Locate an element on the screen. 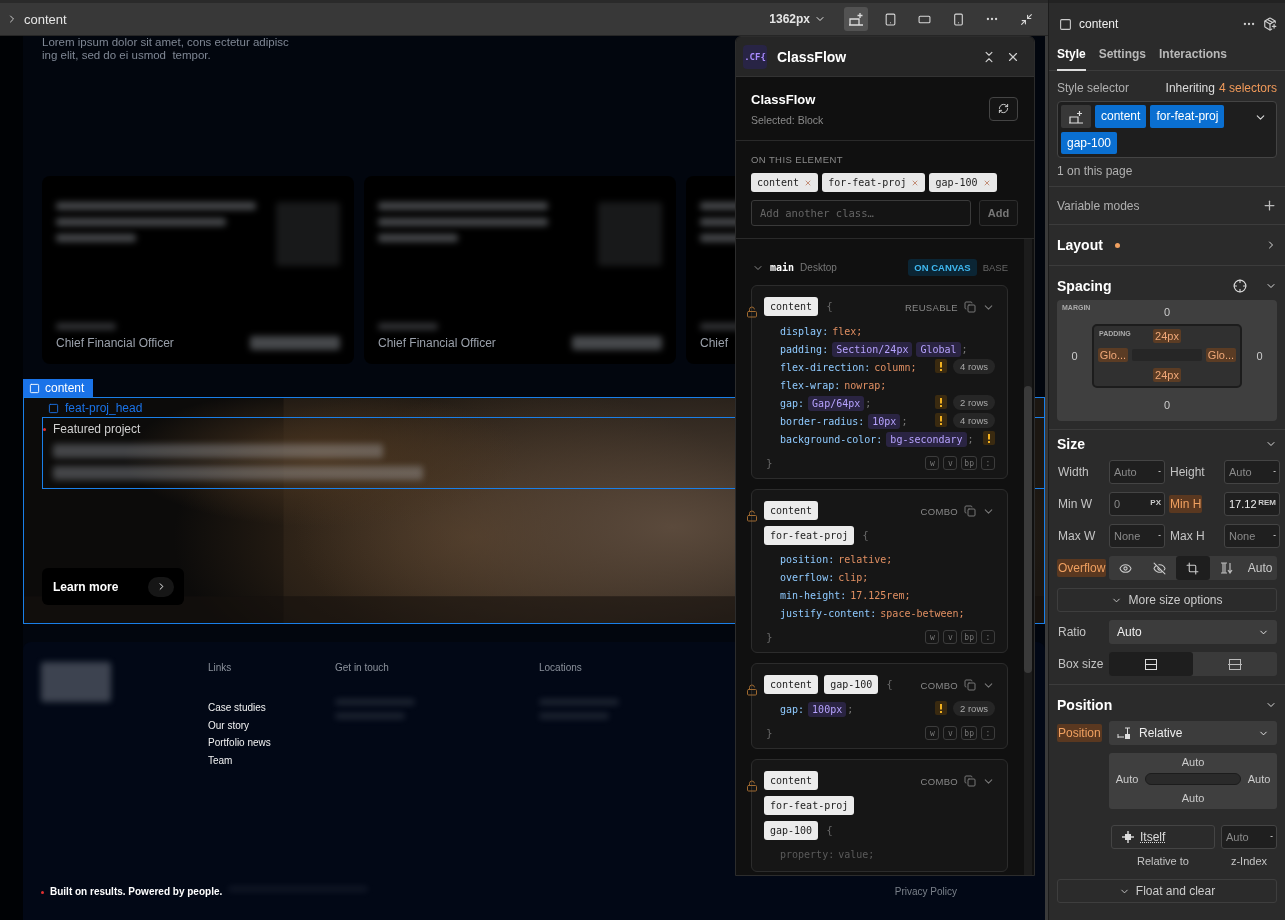 Image resolution: width=1285 pixels, height=920 pixels. variable-token: Global is located at coordinates (938, 349).